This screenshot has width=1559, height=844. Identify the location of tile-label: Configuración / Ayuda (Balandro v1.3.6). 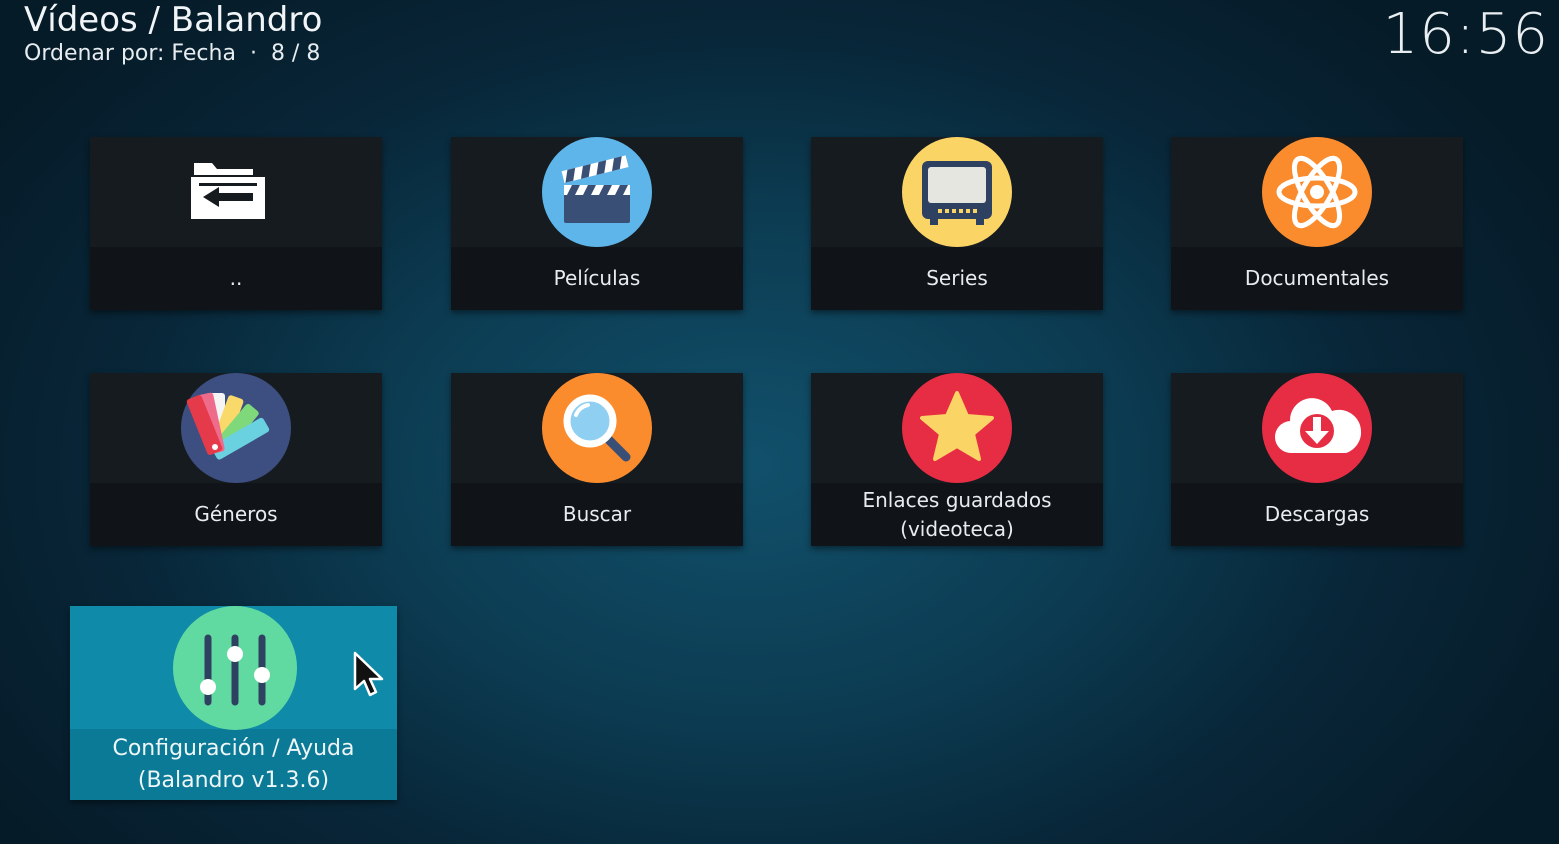
(233, 764).